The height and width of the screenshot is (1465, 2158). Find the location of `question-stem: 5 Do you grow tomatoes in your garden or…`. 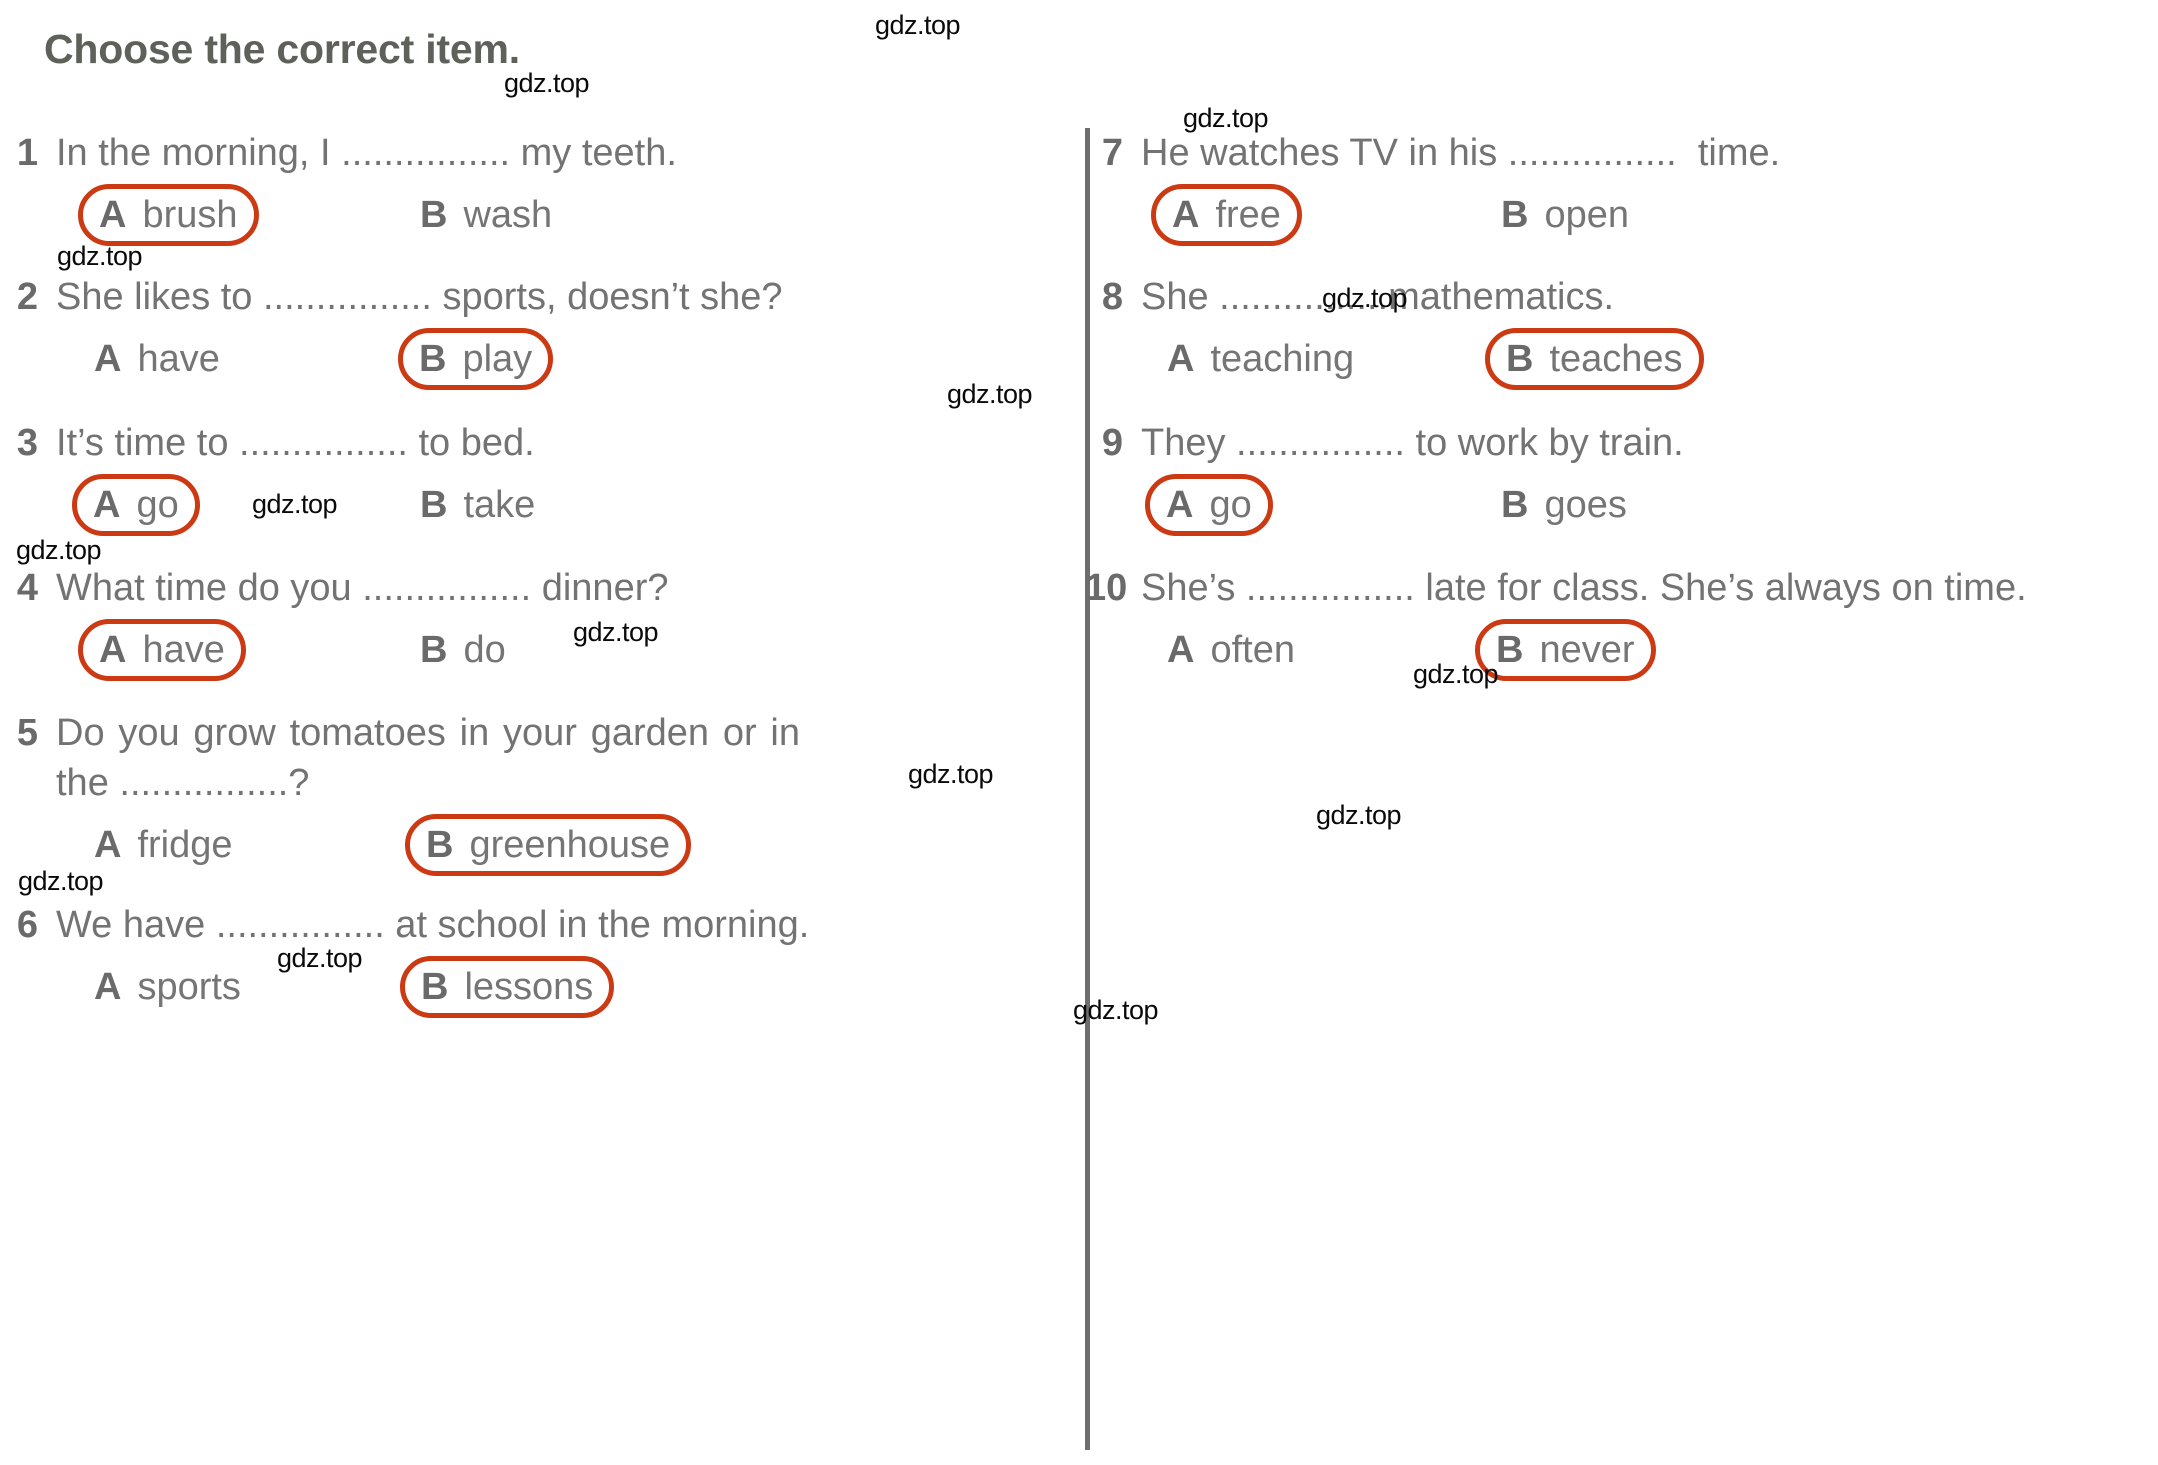

question-stem: 5 Do you grow tomatoes in your garden or… is located at coordinates (400, 758).